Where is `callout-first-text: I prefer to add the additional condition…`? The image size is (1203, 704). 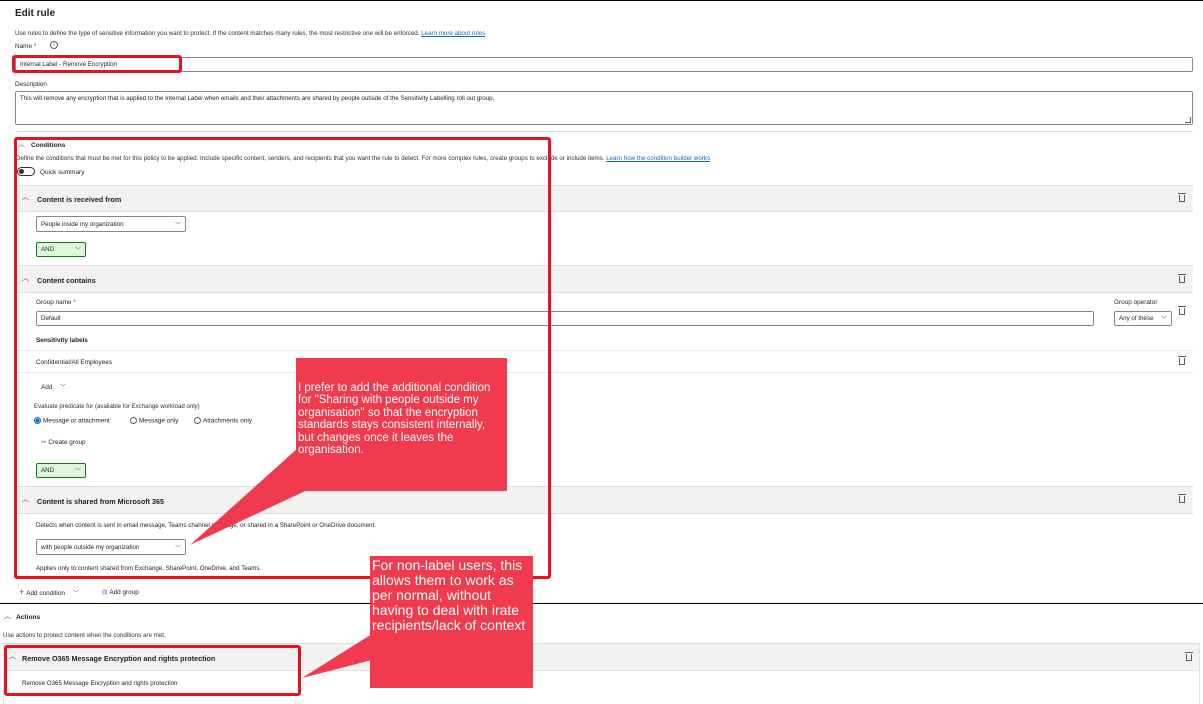 callout-first-text: I prefer to add the additional condition… is located at coordinates (394, 419).